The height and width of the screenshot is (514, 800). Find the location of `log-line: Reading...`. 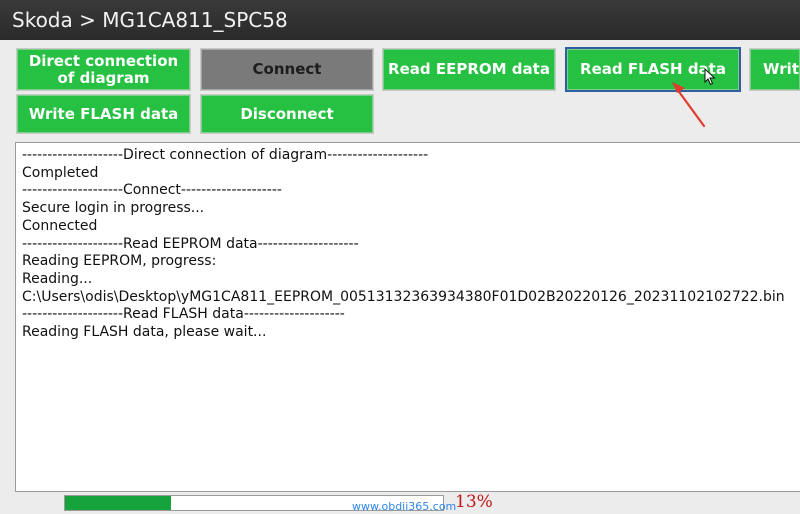

log-line: Reading... is located at coordinates (57, 278).